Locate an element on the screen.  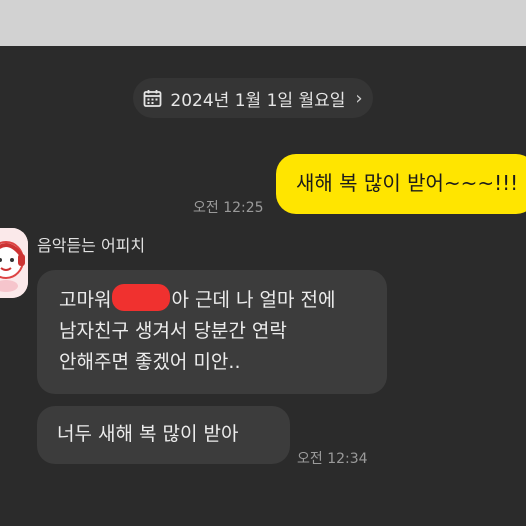
message-line: 고마워 아 근데 나 얼마 전에 is located at coordinates (223, 300).